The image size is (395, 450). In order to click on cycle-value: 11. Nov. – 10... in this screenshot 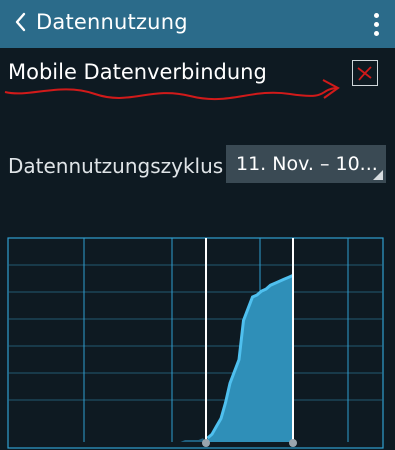, I will do `click(307, 164)`.